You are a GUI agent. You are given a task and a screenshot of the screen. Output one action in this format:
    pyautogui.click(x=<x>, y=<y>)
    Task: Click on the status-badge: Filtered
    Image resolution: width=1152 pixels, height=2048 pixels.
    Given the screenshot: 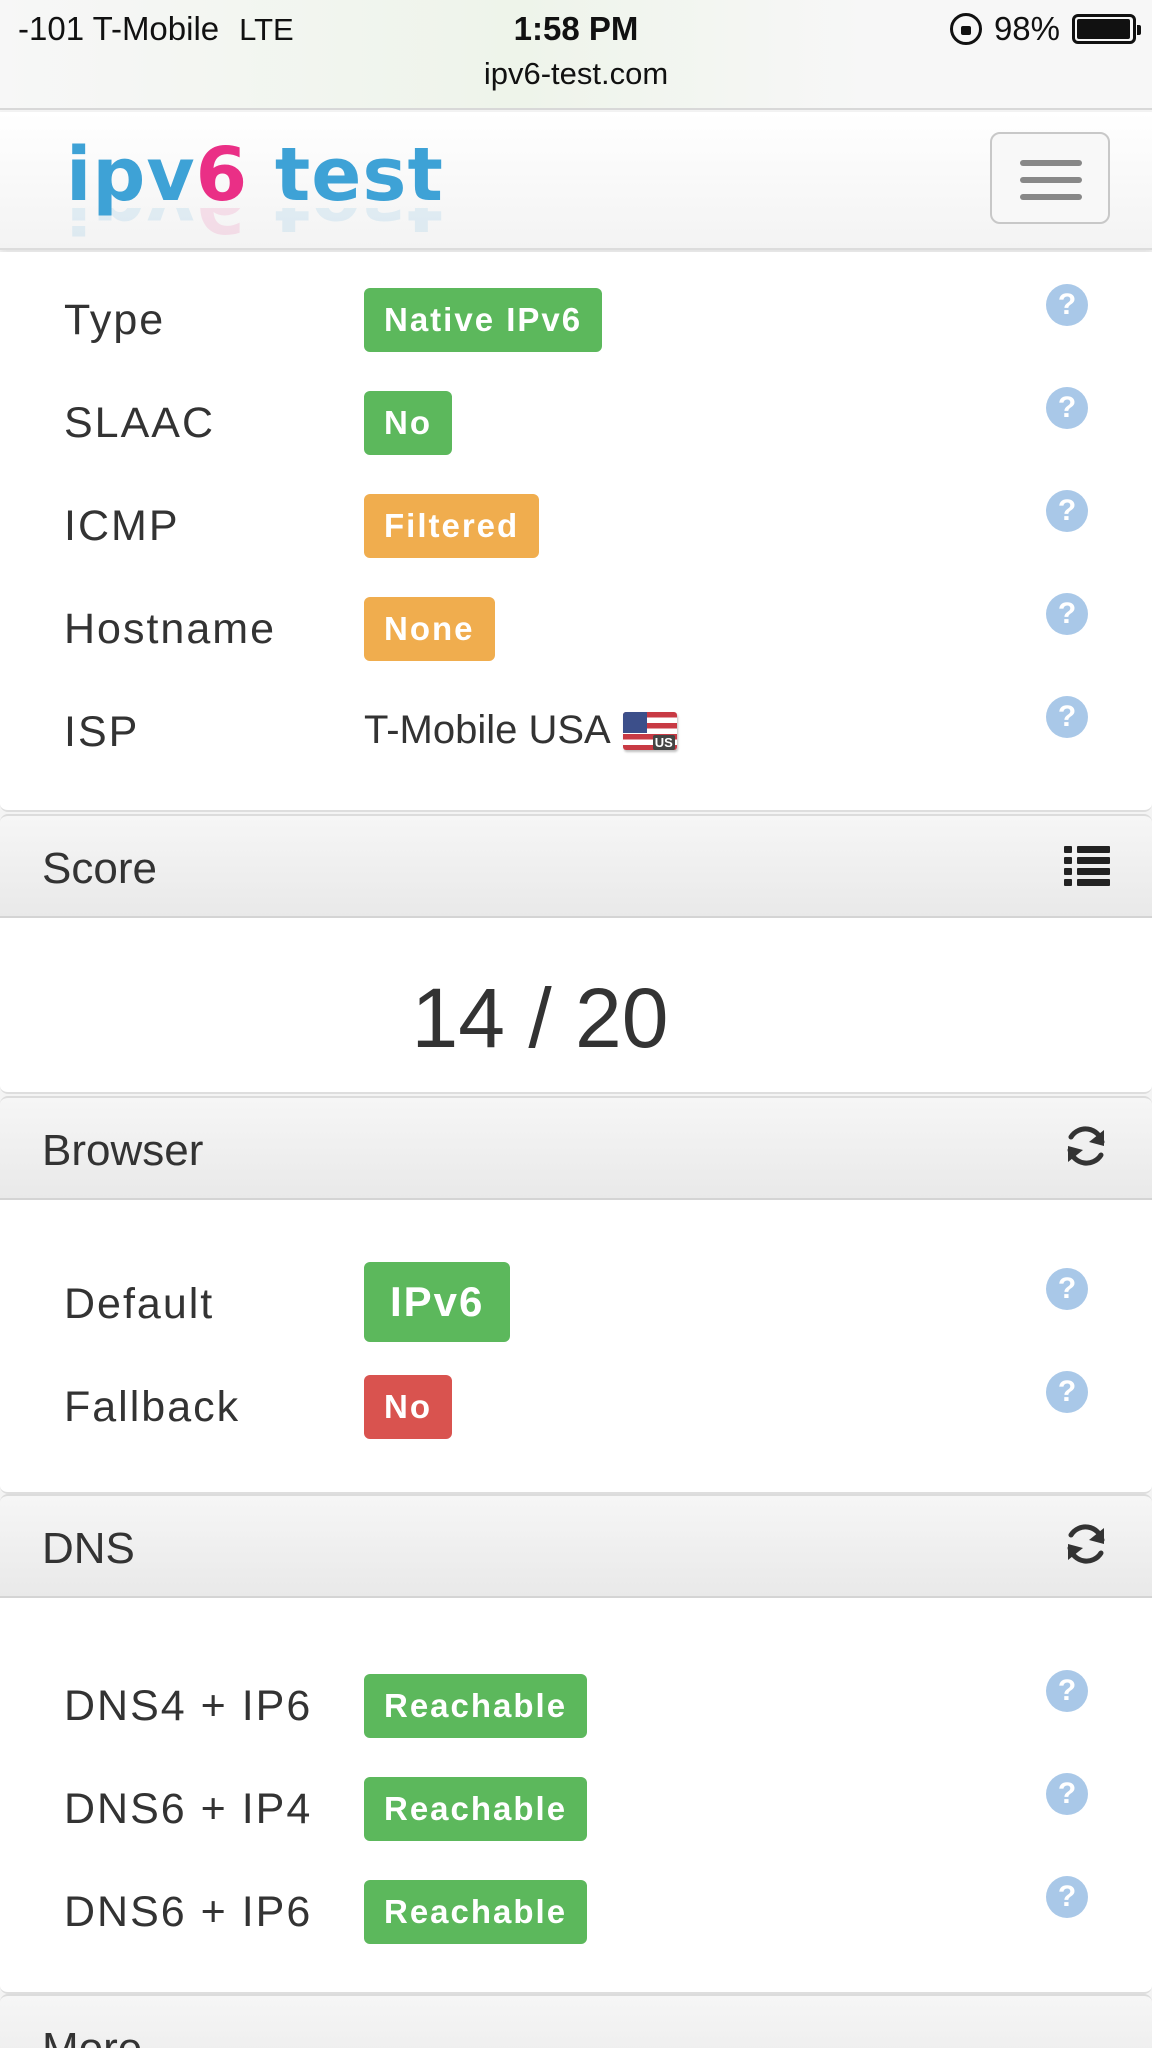 What is the action you would take?
    pyautogui.click(x=452, y=526)
    